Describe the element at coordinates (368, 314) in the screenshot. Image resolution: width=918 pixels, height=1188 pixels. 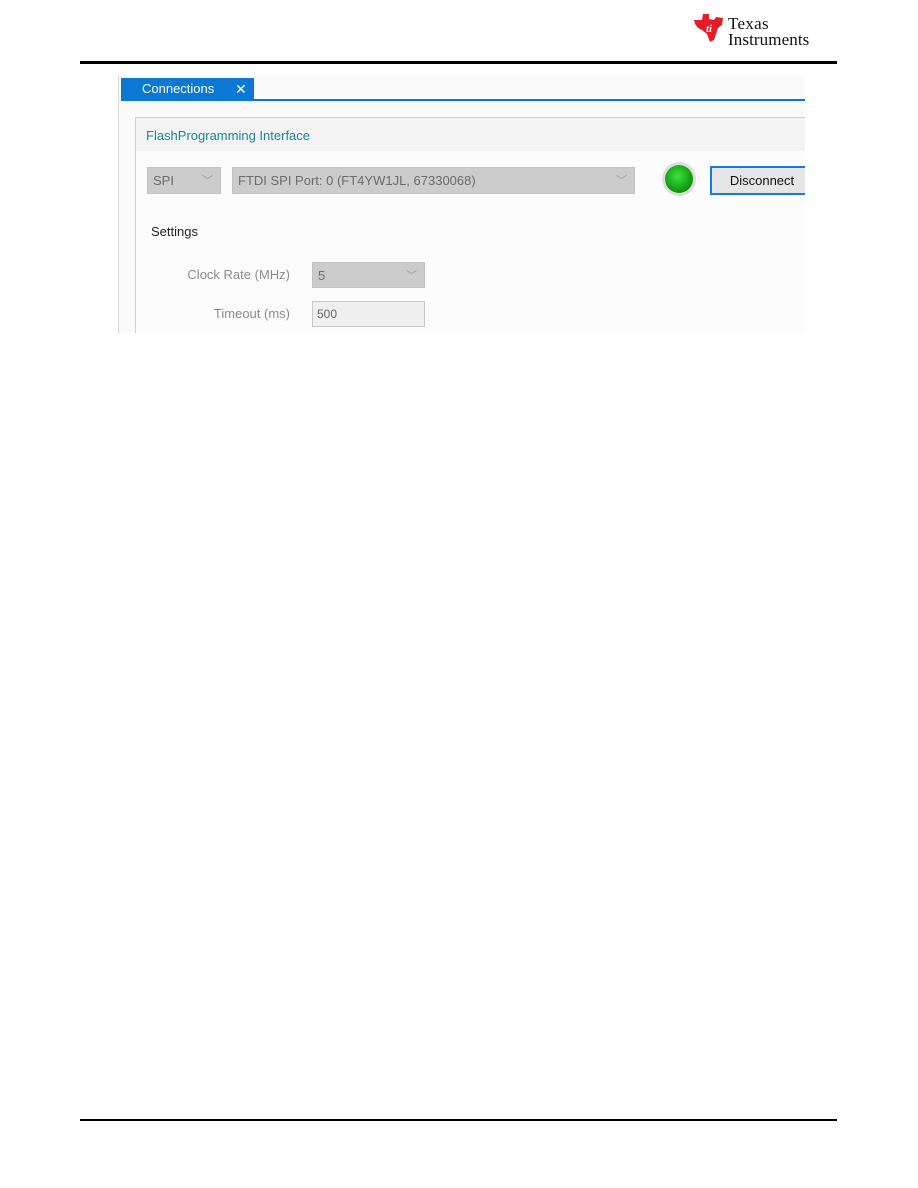
I see `timeout-input: 500` at that location.